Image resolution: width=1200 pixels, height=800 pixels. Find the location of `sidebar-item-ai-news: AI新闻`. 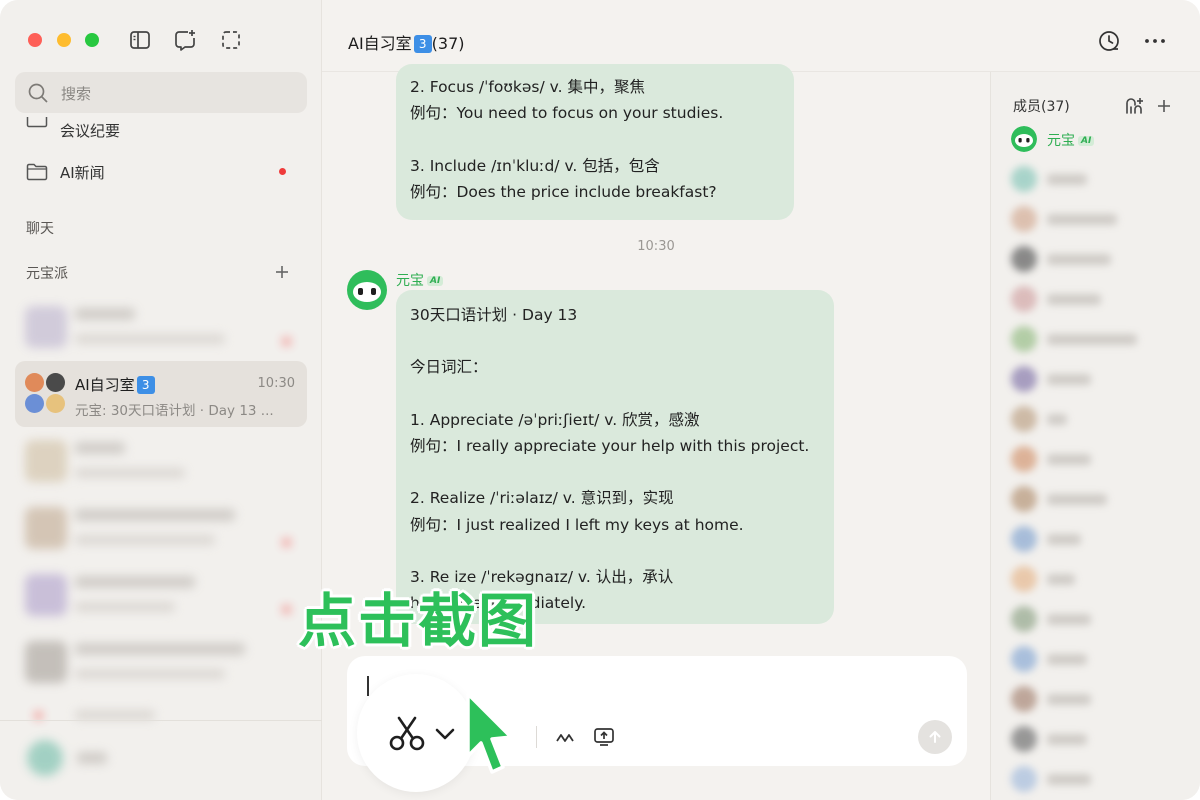

sidebar-item-ai-news: AI新闻 is located at coordinates (82, 172).